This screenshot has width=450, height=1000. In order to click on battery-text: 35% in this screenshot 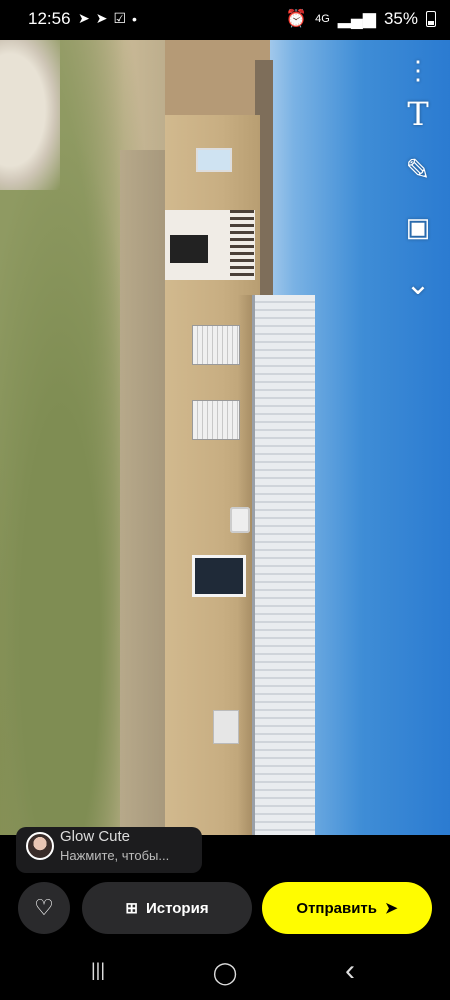, I will do `click(400, 18)`.